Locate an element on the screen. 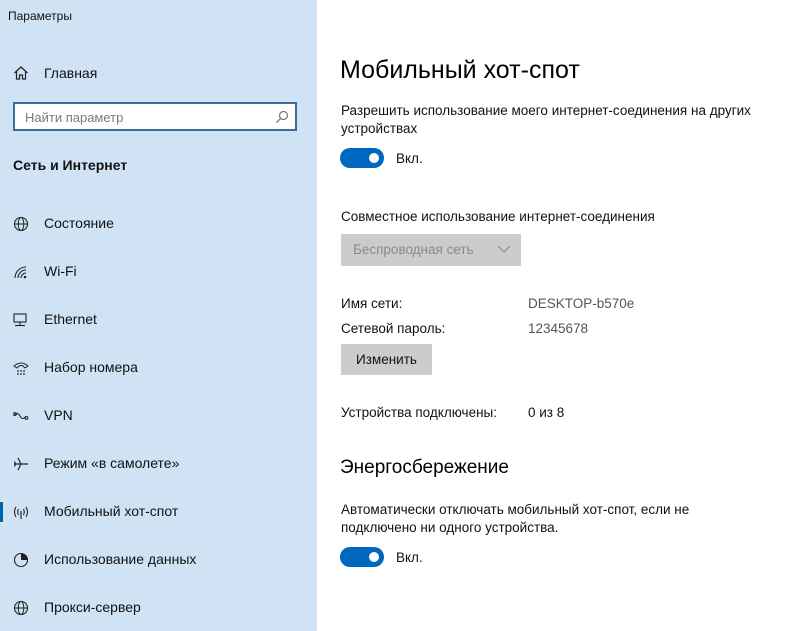 The width and height of the screenshot is (809, 631). network-name-label: Имя сети: is located at coordinates (372, 303).